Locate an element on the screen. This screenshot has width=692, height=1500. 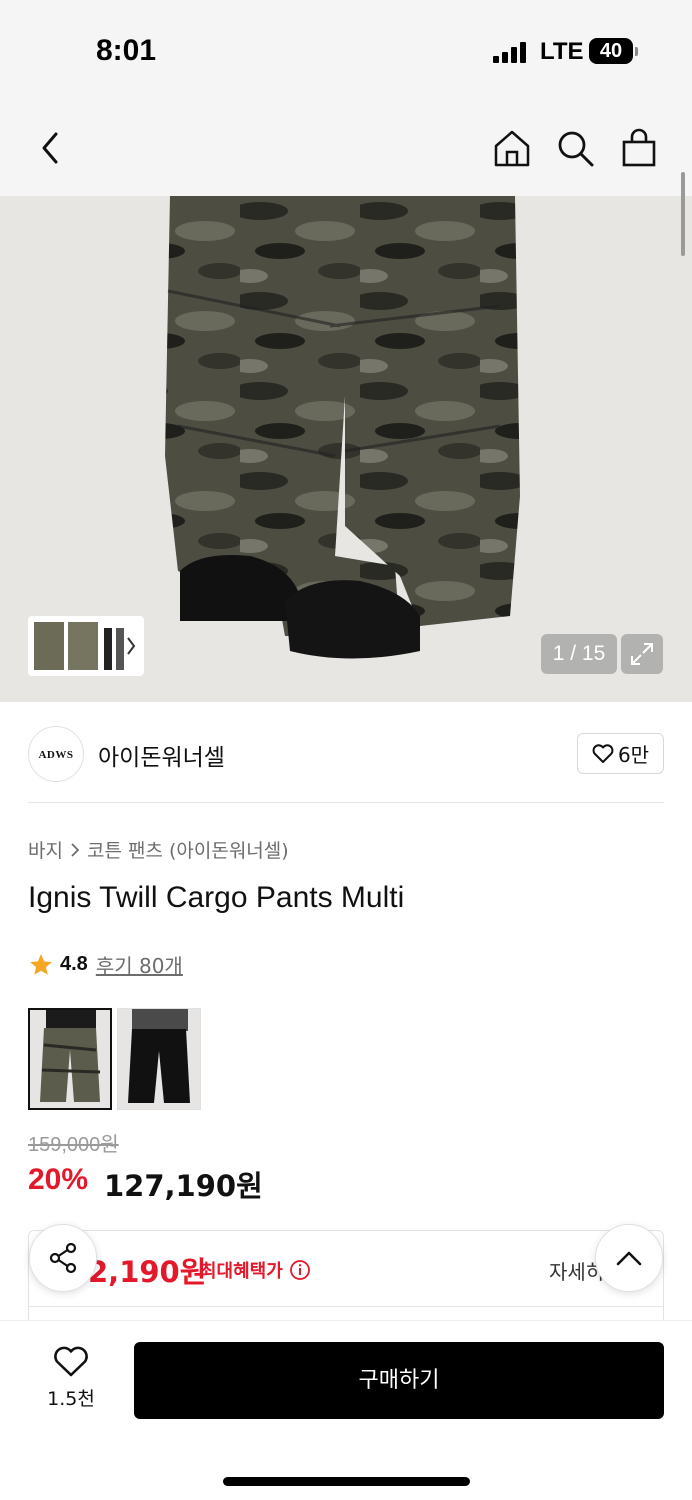
home-button is located at coordinates (512, 148).